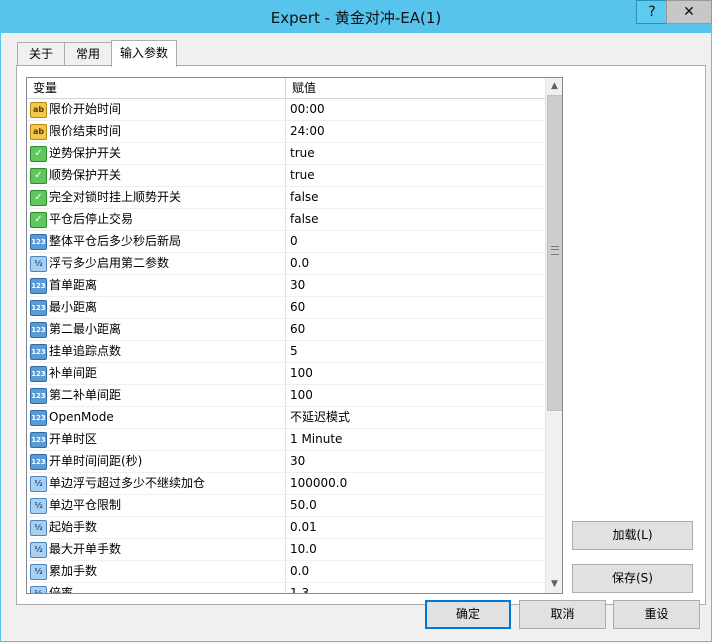  What do you see at coordinates (415, 483) in the screenshot?
I see `parameter-value: 100000.0` at bounding box center [415, 483].